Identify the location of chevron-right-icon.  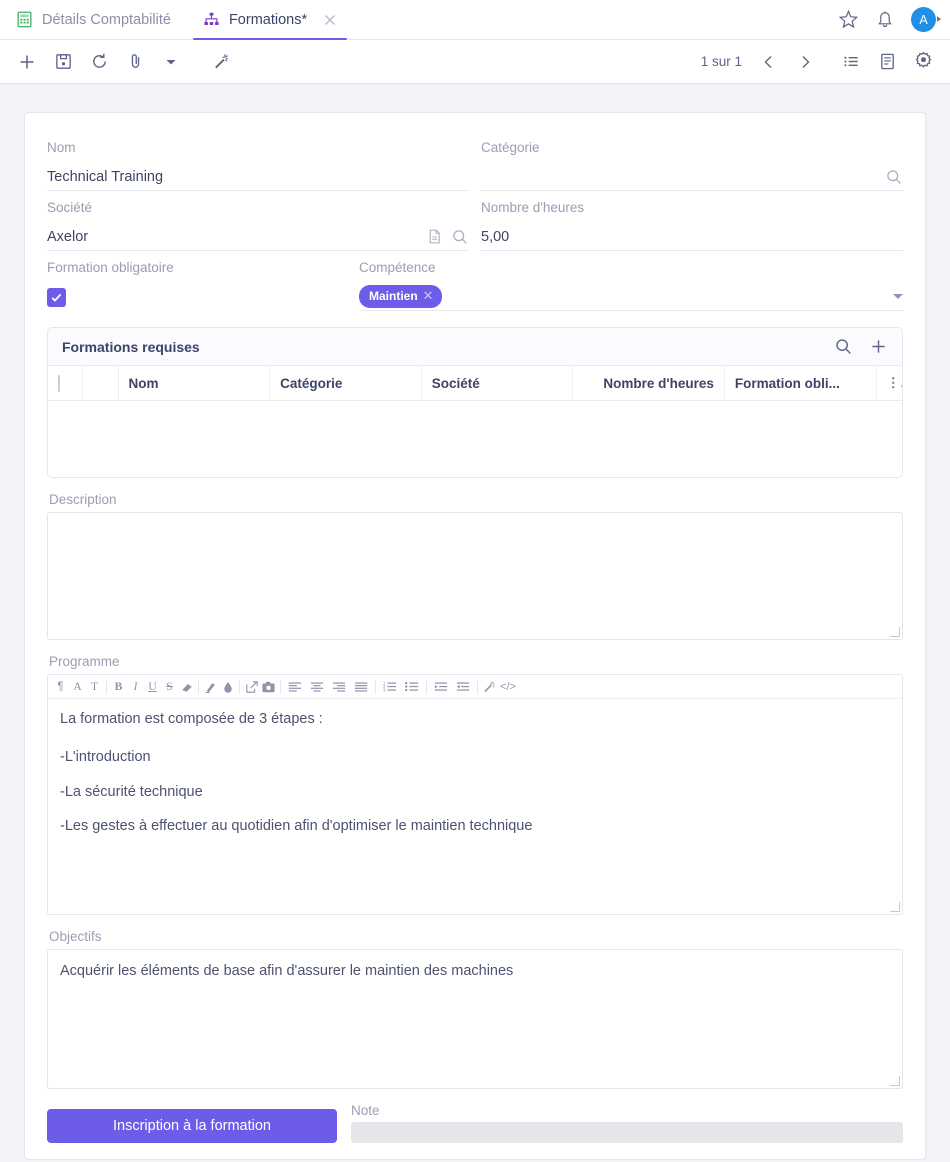
(805, 62).